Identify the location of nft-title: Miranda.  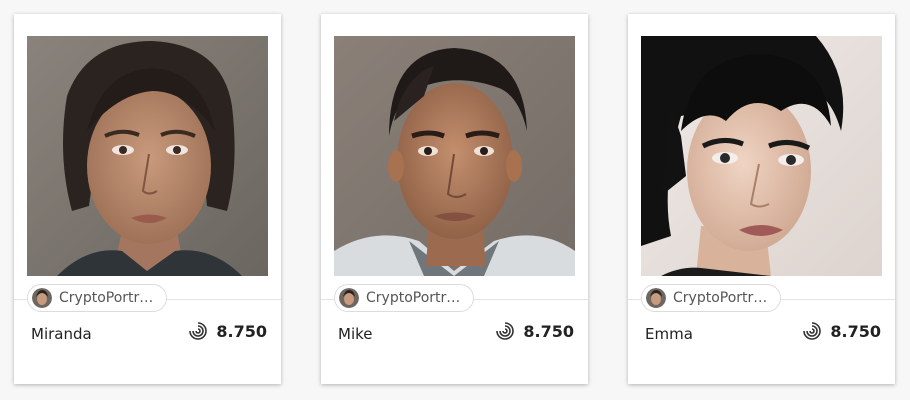
(61, 334).